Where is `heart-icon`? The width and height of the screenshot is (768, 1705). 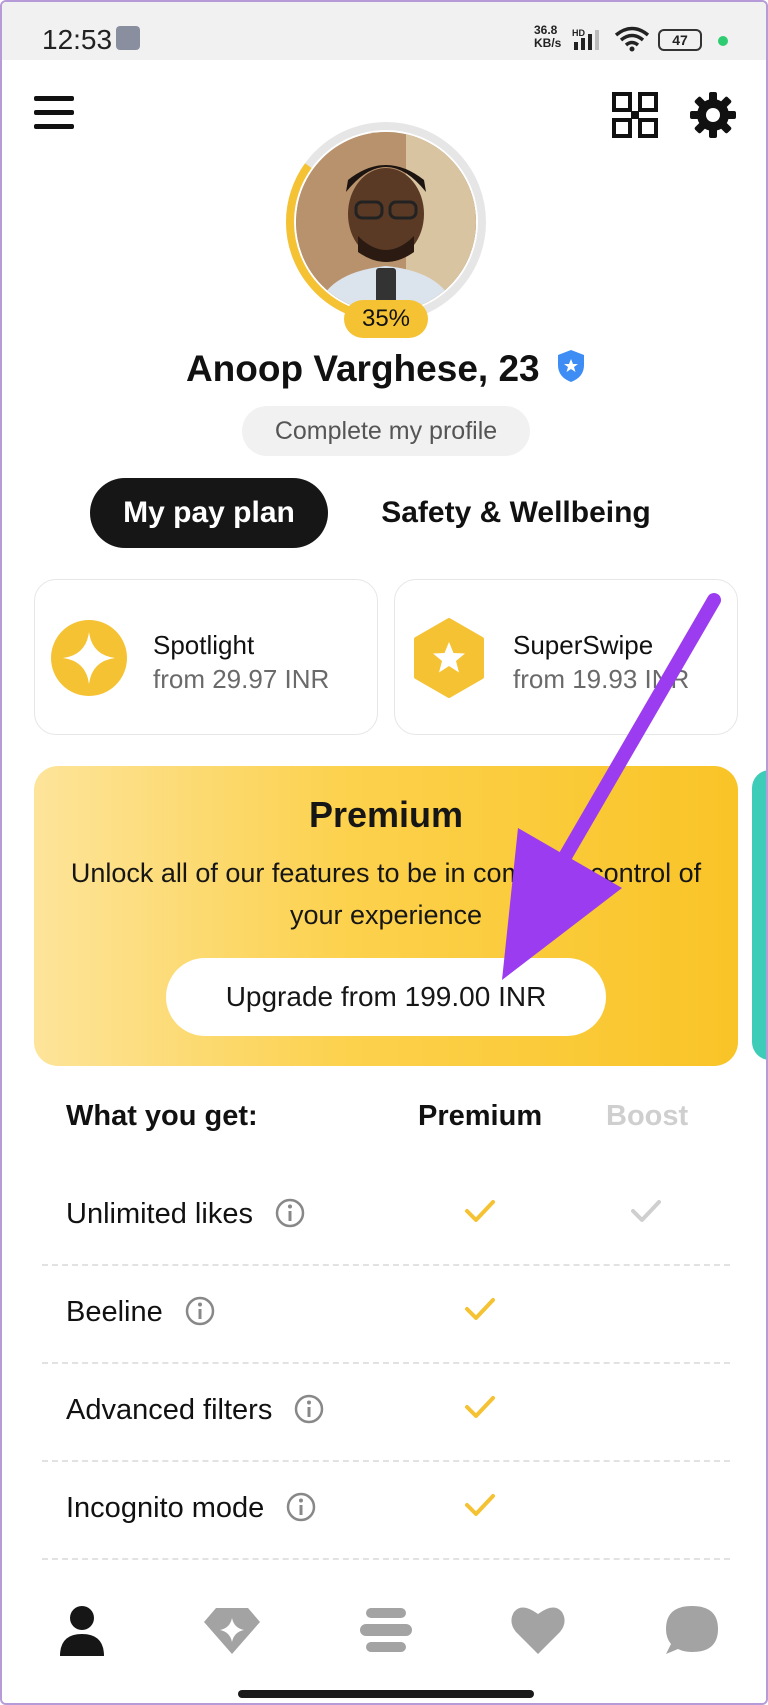
heart-icon is located at coordinates (538, 1630).